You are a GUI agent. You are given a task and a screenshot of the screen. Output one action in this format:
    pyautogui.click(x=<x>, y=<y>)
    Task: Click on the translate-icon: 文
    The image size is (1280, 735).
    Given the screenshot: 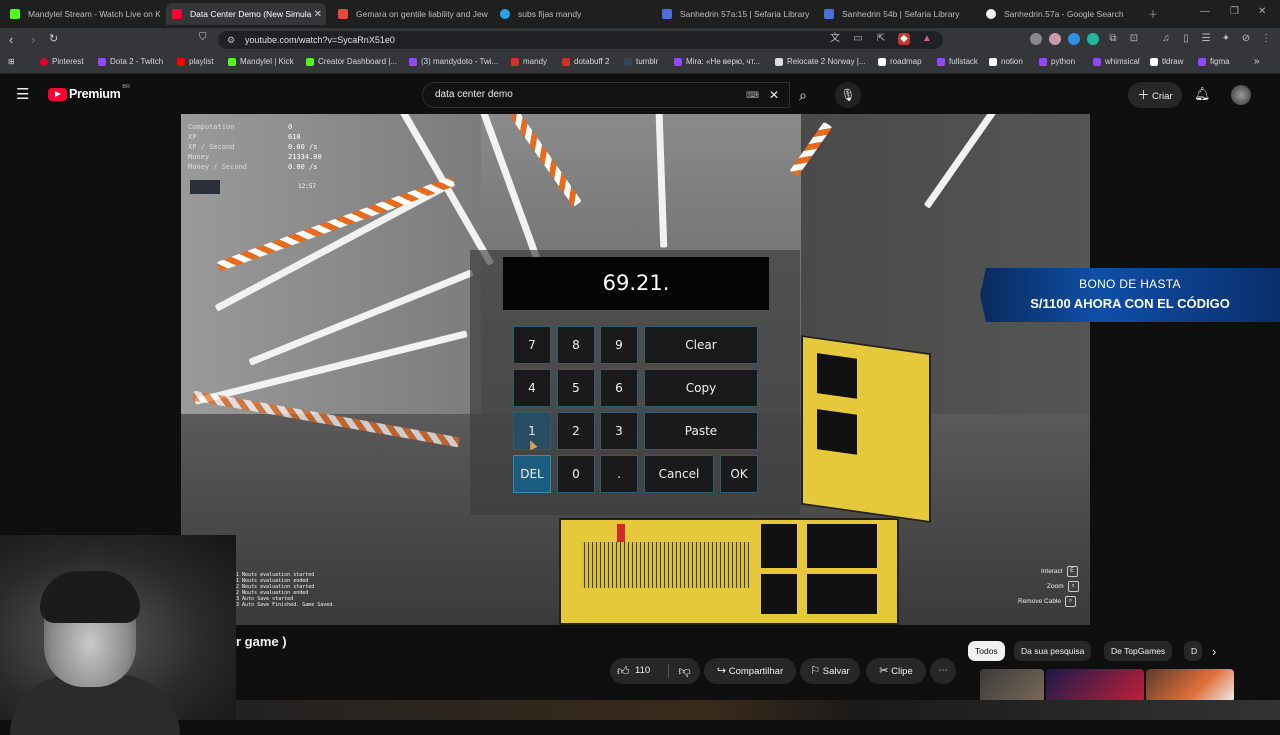 What is the action you would take?
    pyautogui.click(x=835, y=39)
    